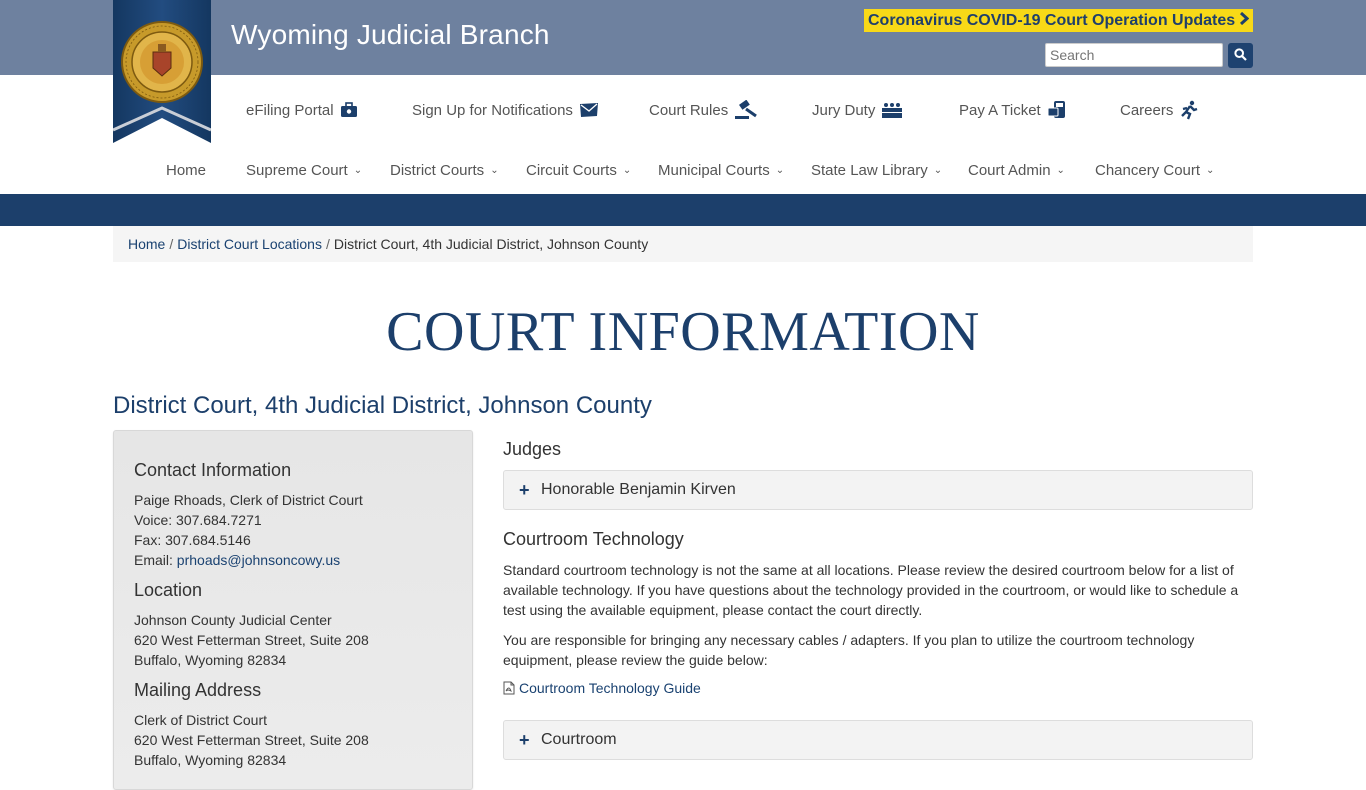 Image resolution: width=1366 pixels, height=790 pixels. Describe the element at coordinates (683, 332) in the screenshot. I see `page-title: COURT INFORMATION` at that location.